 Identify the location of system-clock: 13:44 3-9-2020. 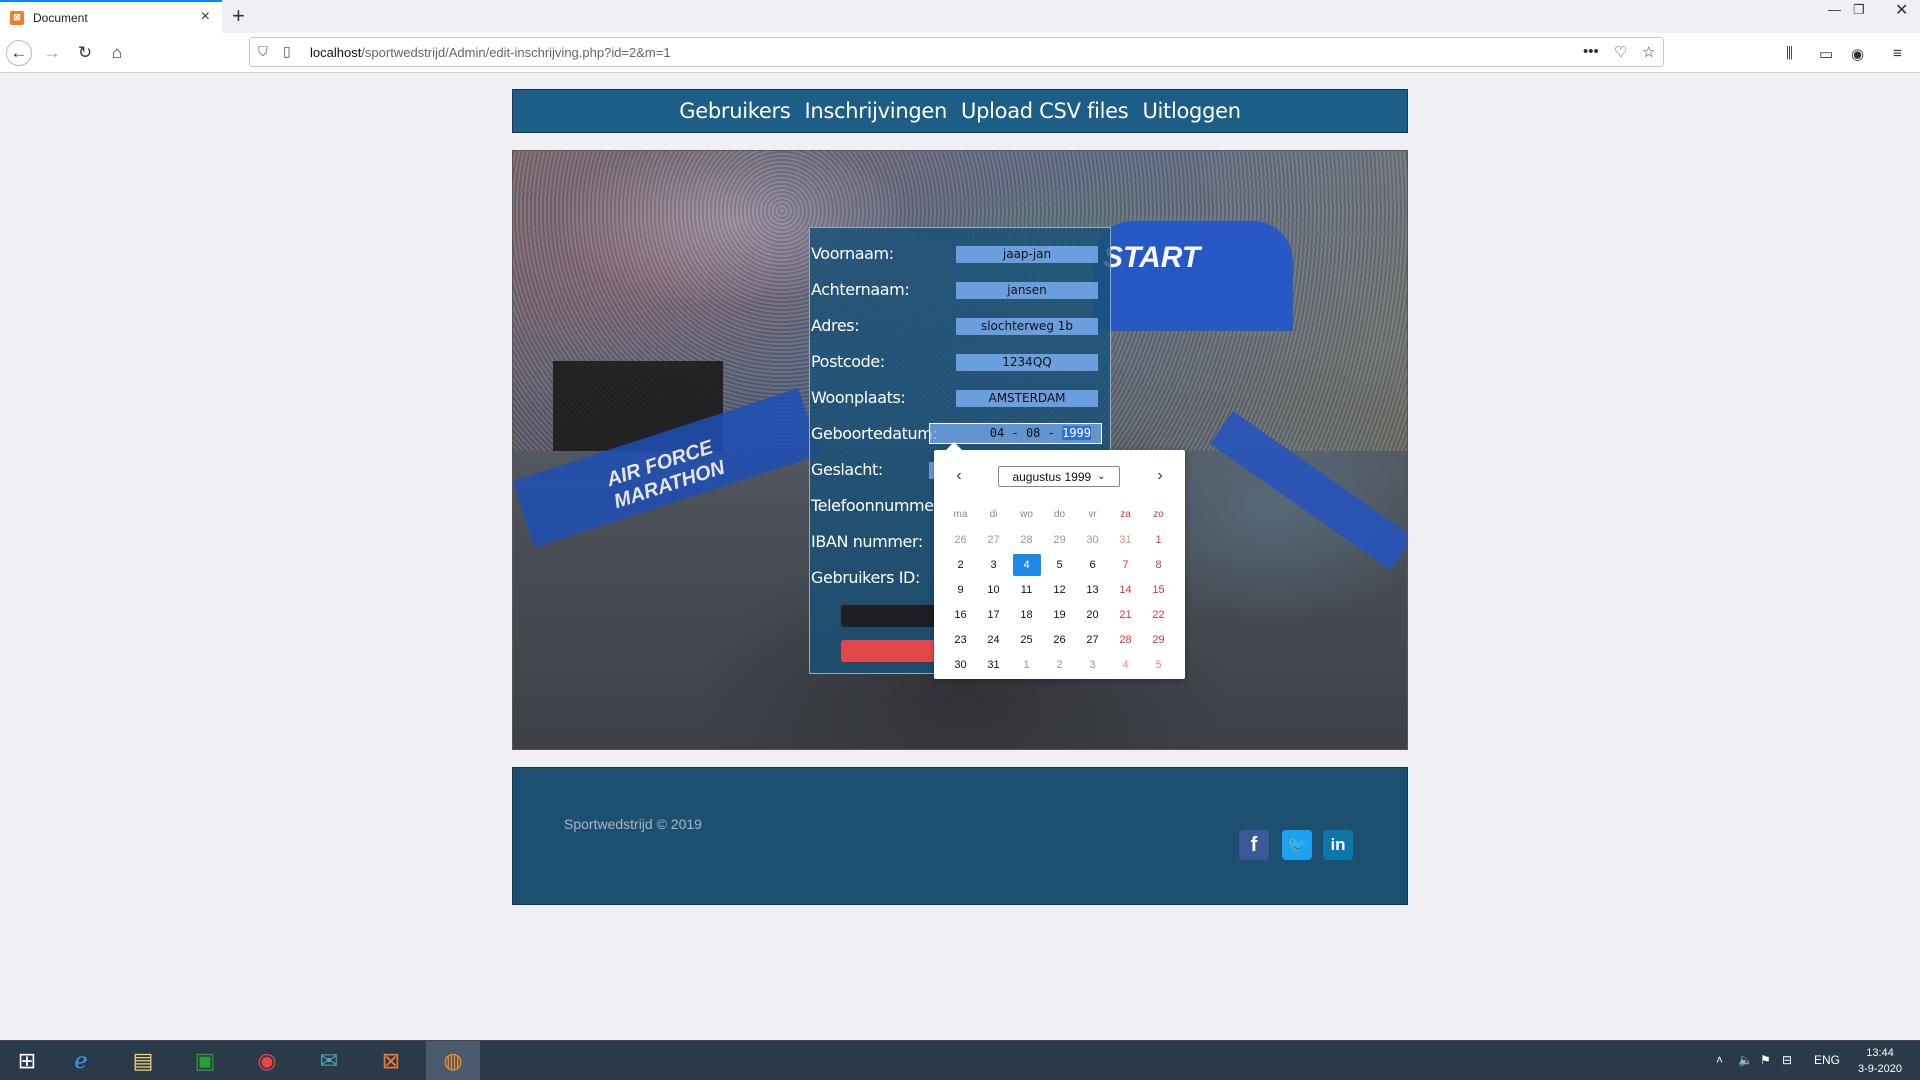
(1880, 1061).